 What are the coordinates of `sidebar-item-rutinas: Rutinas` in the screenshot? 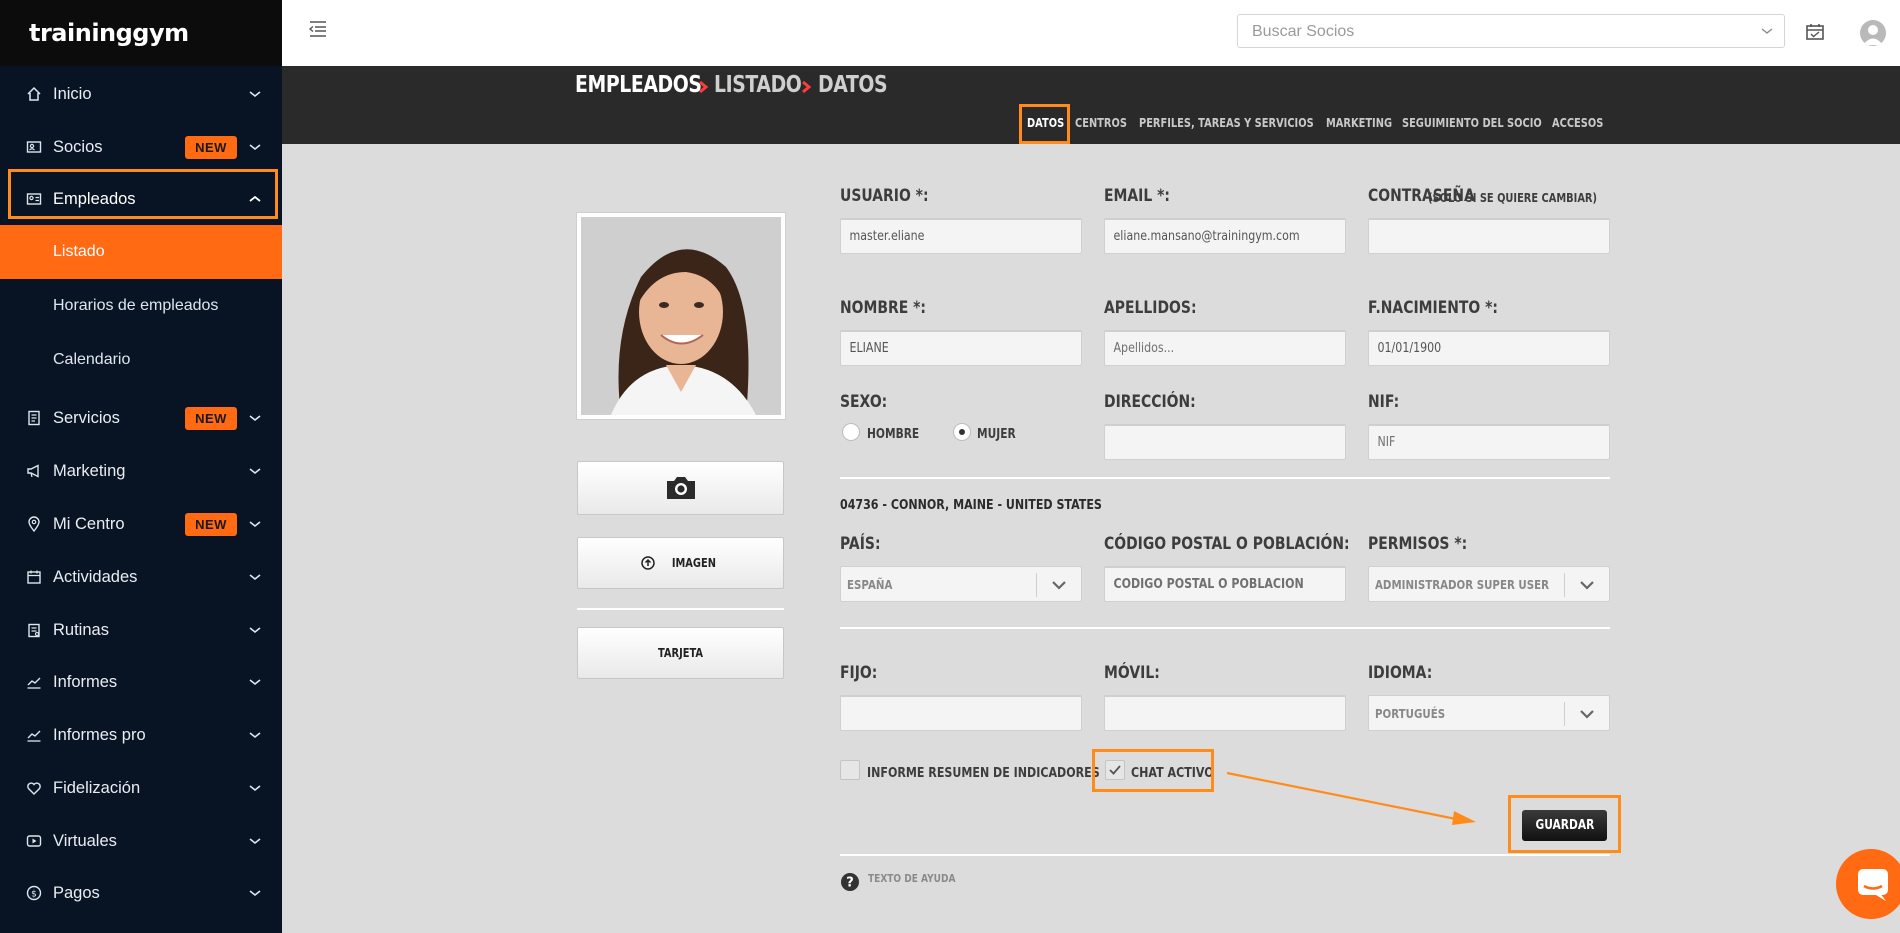 It's located at (141, 630).